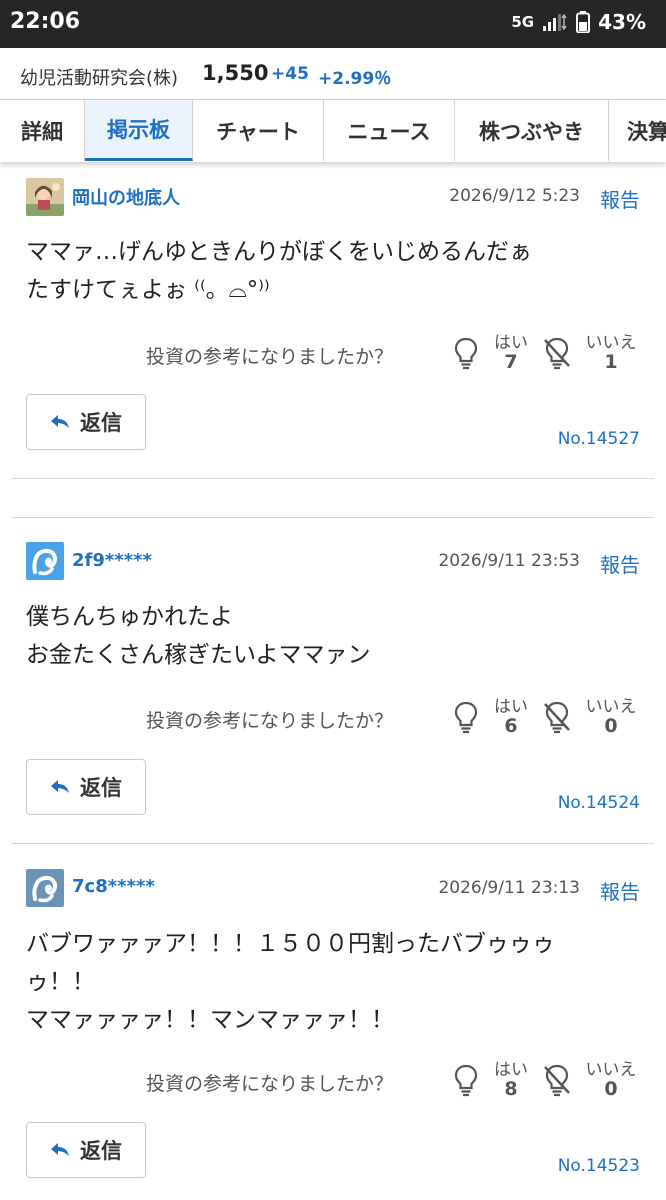  What do you see at coordinates (514, 196) in the screenshot?
I see `post-date: 2026/9/12 5:23` at bounding box center [514, 196].